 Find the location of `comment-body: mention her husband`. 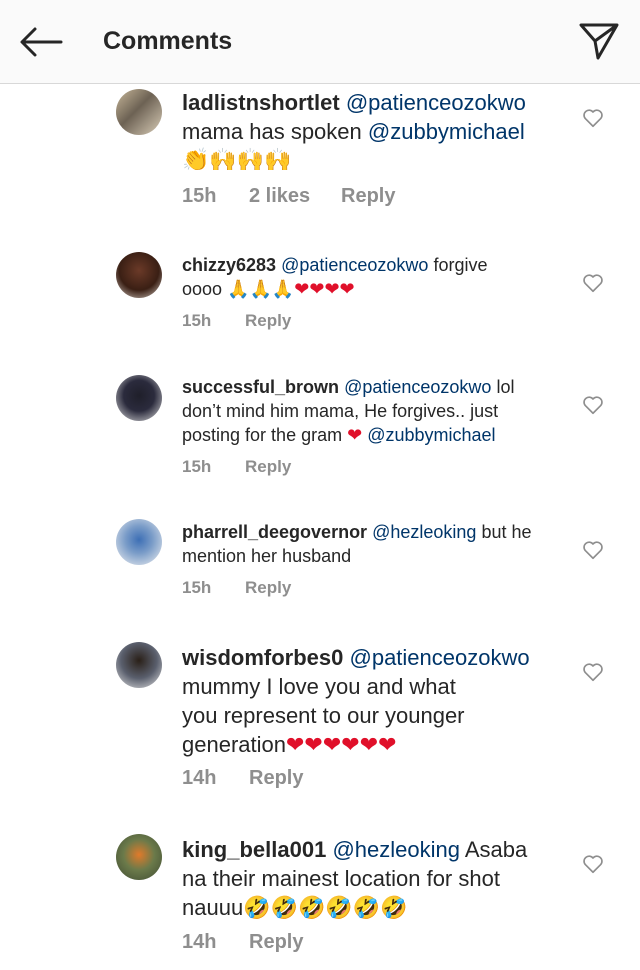

comment-body: mention her husband is located at coordinates (267, 556).